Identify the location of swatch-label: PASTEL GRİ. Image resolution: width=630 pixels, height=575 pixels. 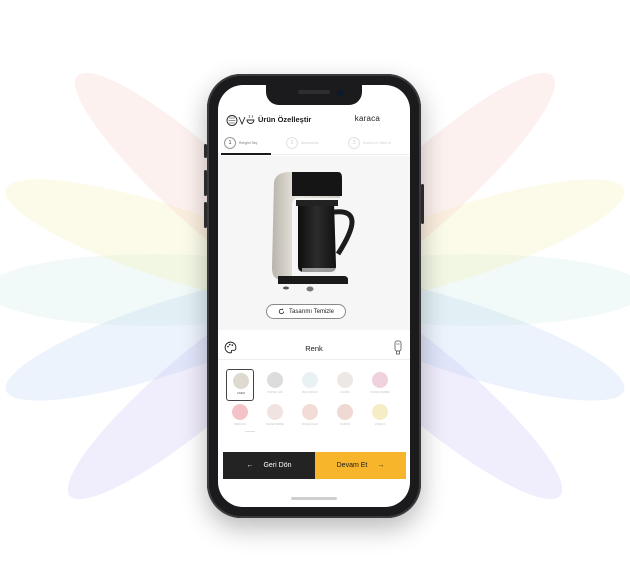
(275, 392).